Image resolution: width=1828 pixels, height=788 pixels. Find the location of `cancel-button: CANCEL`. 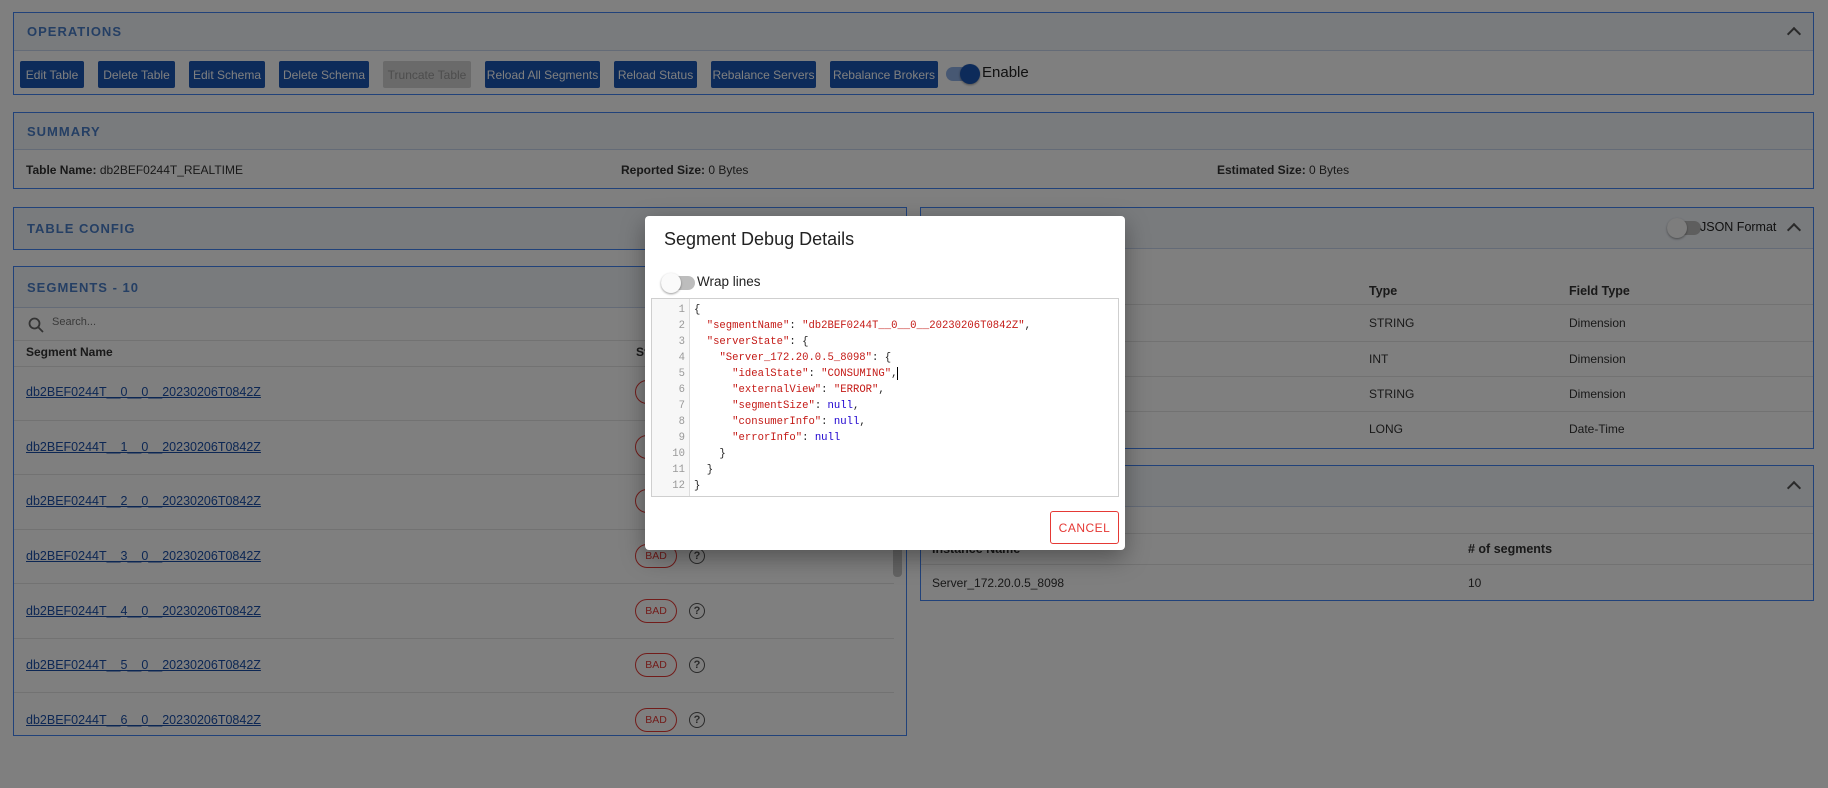

cancel-button: CANCEL is located at coordinates (1084, 527).